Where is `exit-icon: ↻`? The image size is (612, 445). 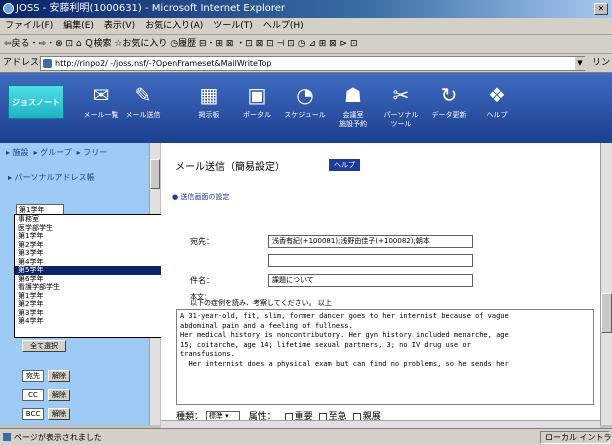
exit-icon: ↻ is located at coordinates (449, 95).